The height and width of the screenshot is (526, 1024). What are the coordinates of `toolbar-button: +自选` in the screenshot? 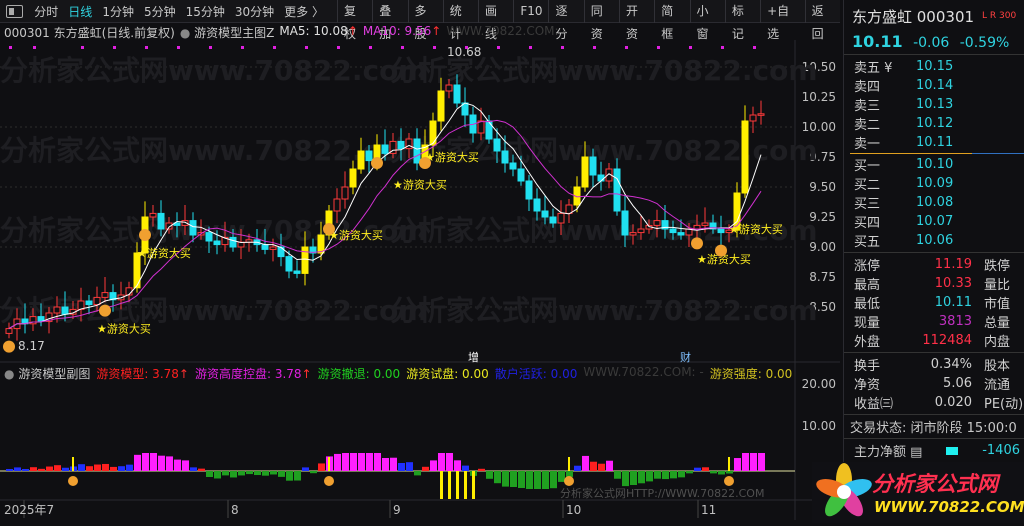 It's located at (782, 20).